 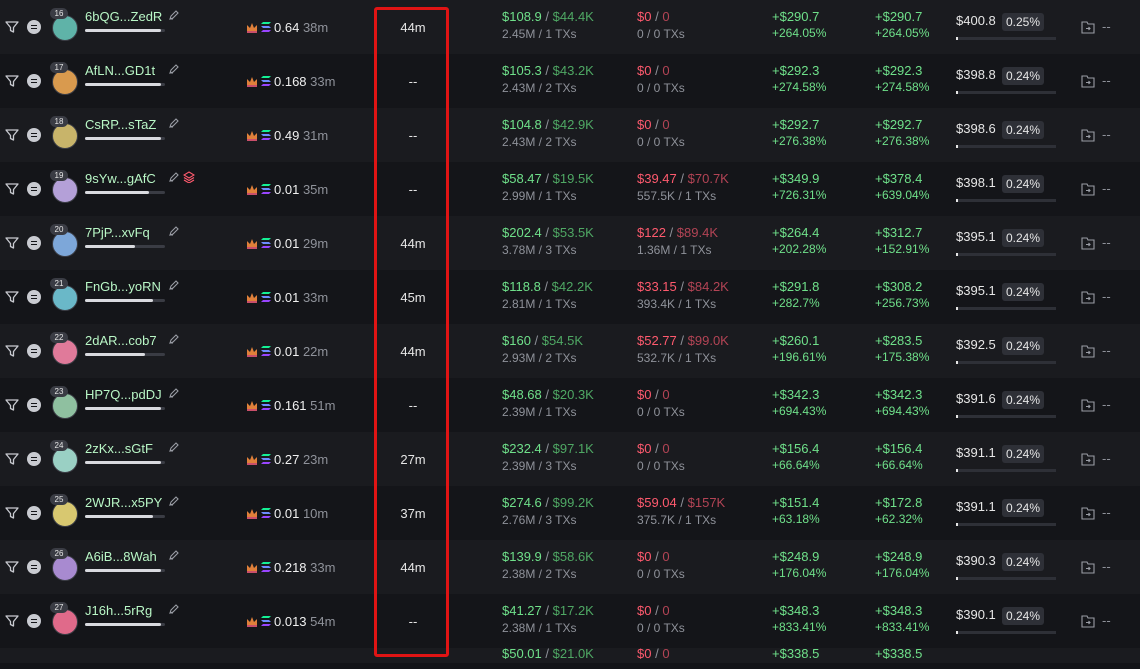 What do you see at coordinates (301, 189) in the screenshot?
I see `balance-value: 0.01 35m` at bounding box center [301, 189].